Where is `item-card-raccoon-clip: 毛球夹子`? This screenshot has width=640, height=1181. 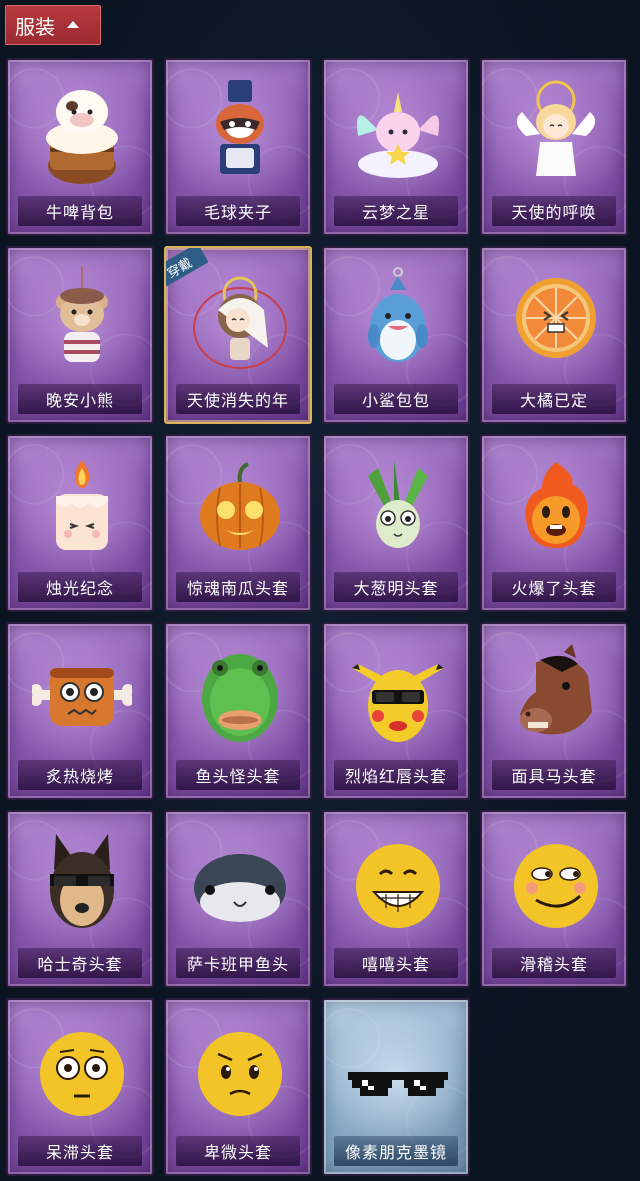
item-card-raccoon-clip: 毛球夹子 is located at coordinates (238, 147).